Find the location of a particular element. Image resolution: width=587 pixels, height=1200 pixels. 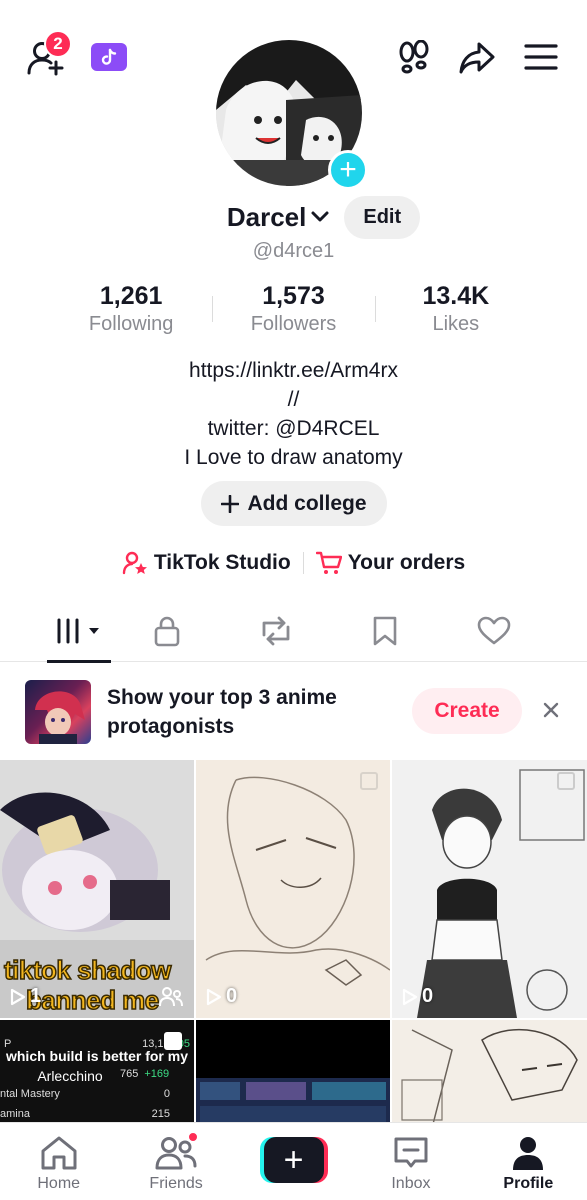

stat-row: 765 +169 is located at coordinates (155, 1074).